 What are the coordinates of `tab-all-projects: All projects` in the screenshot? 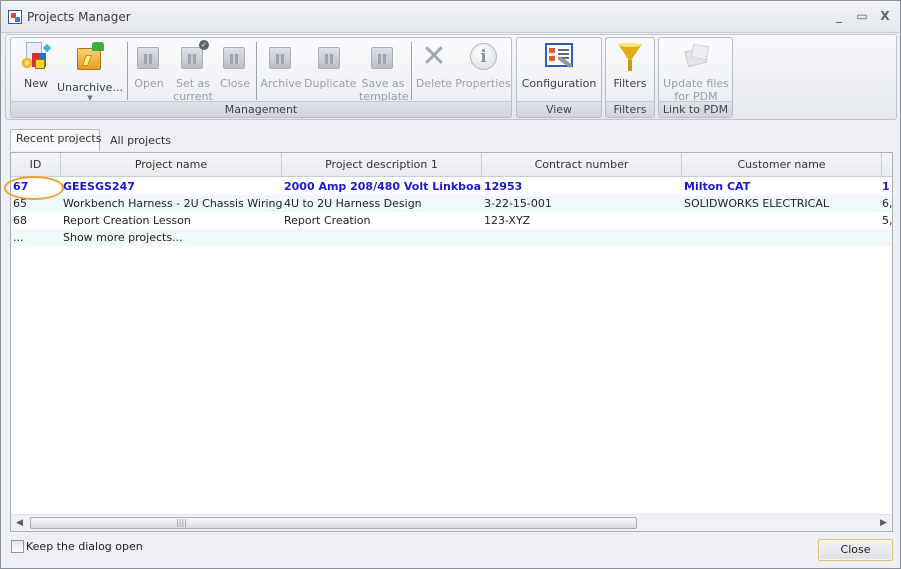 It's located at (140, 143).